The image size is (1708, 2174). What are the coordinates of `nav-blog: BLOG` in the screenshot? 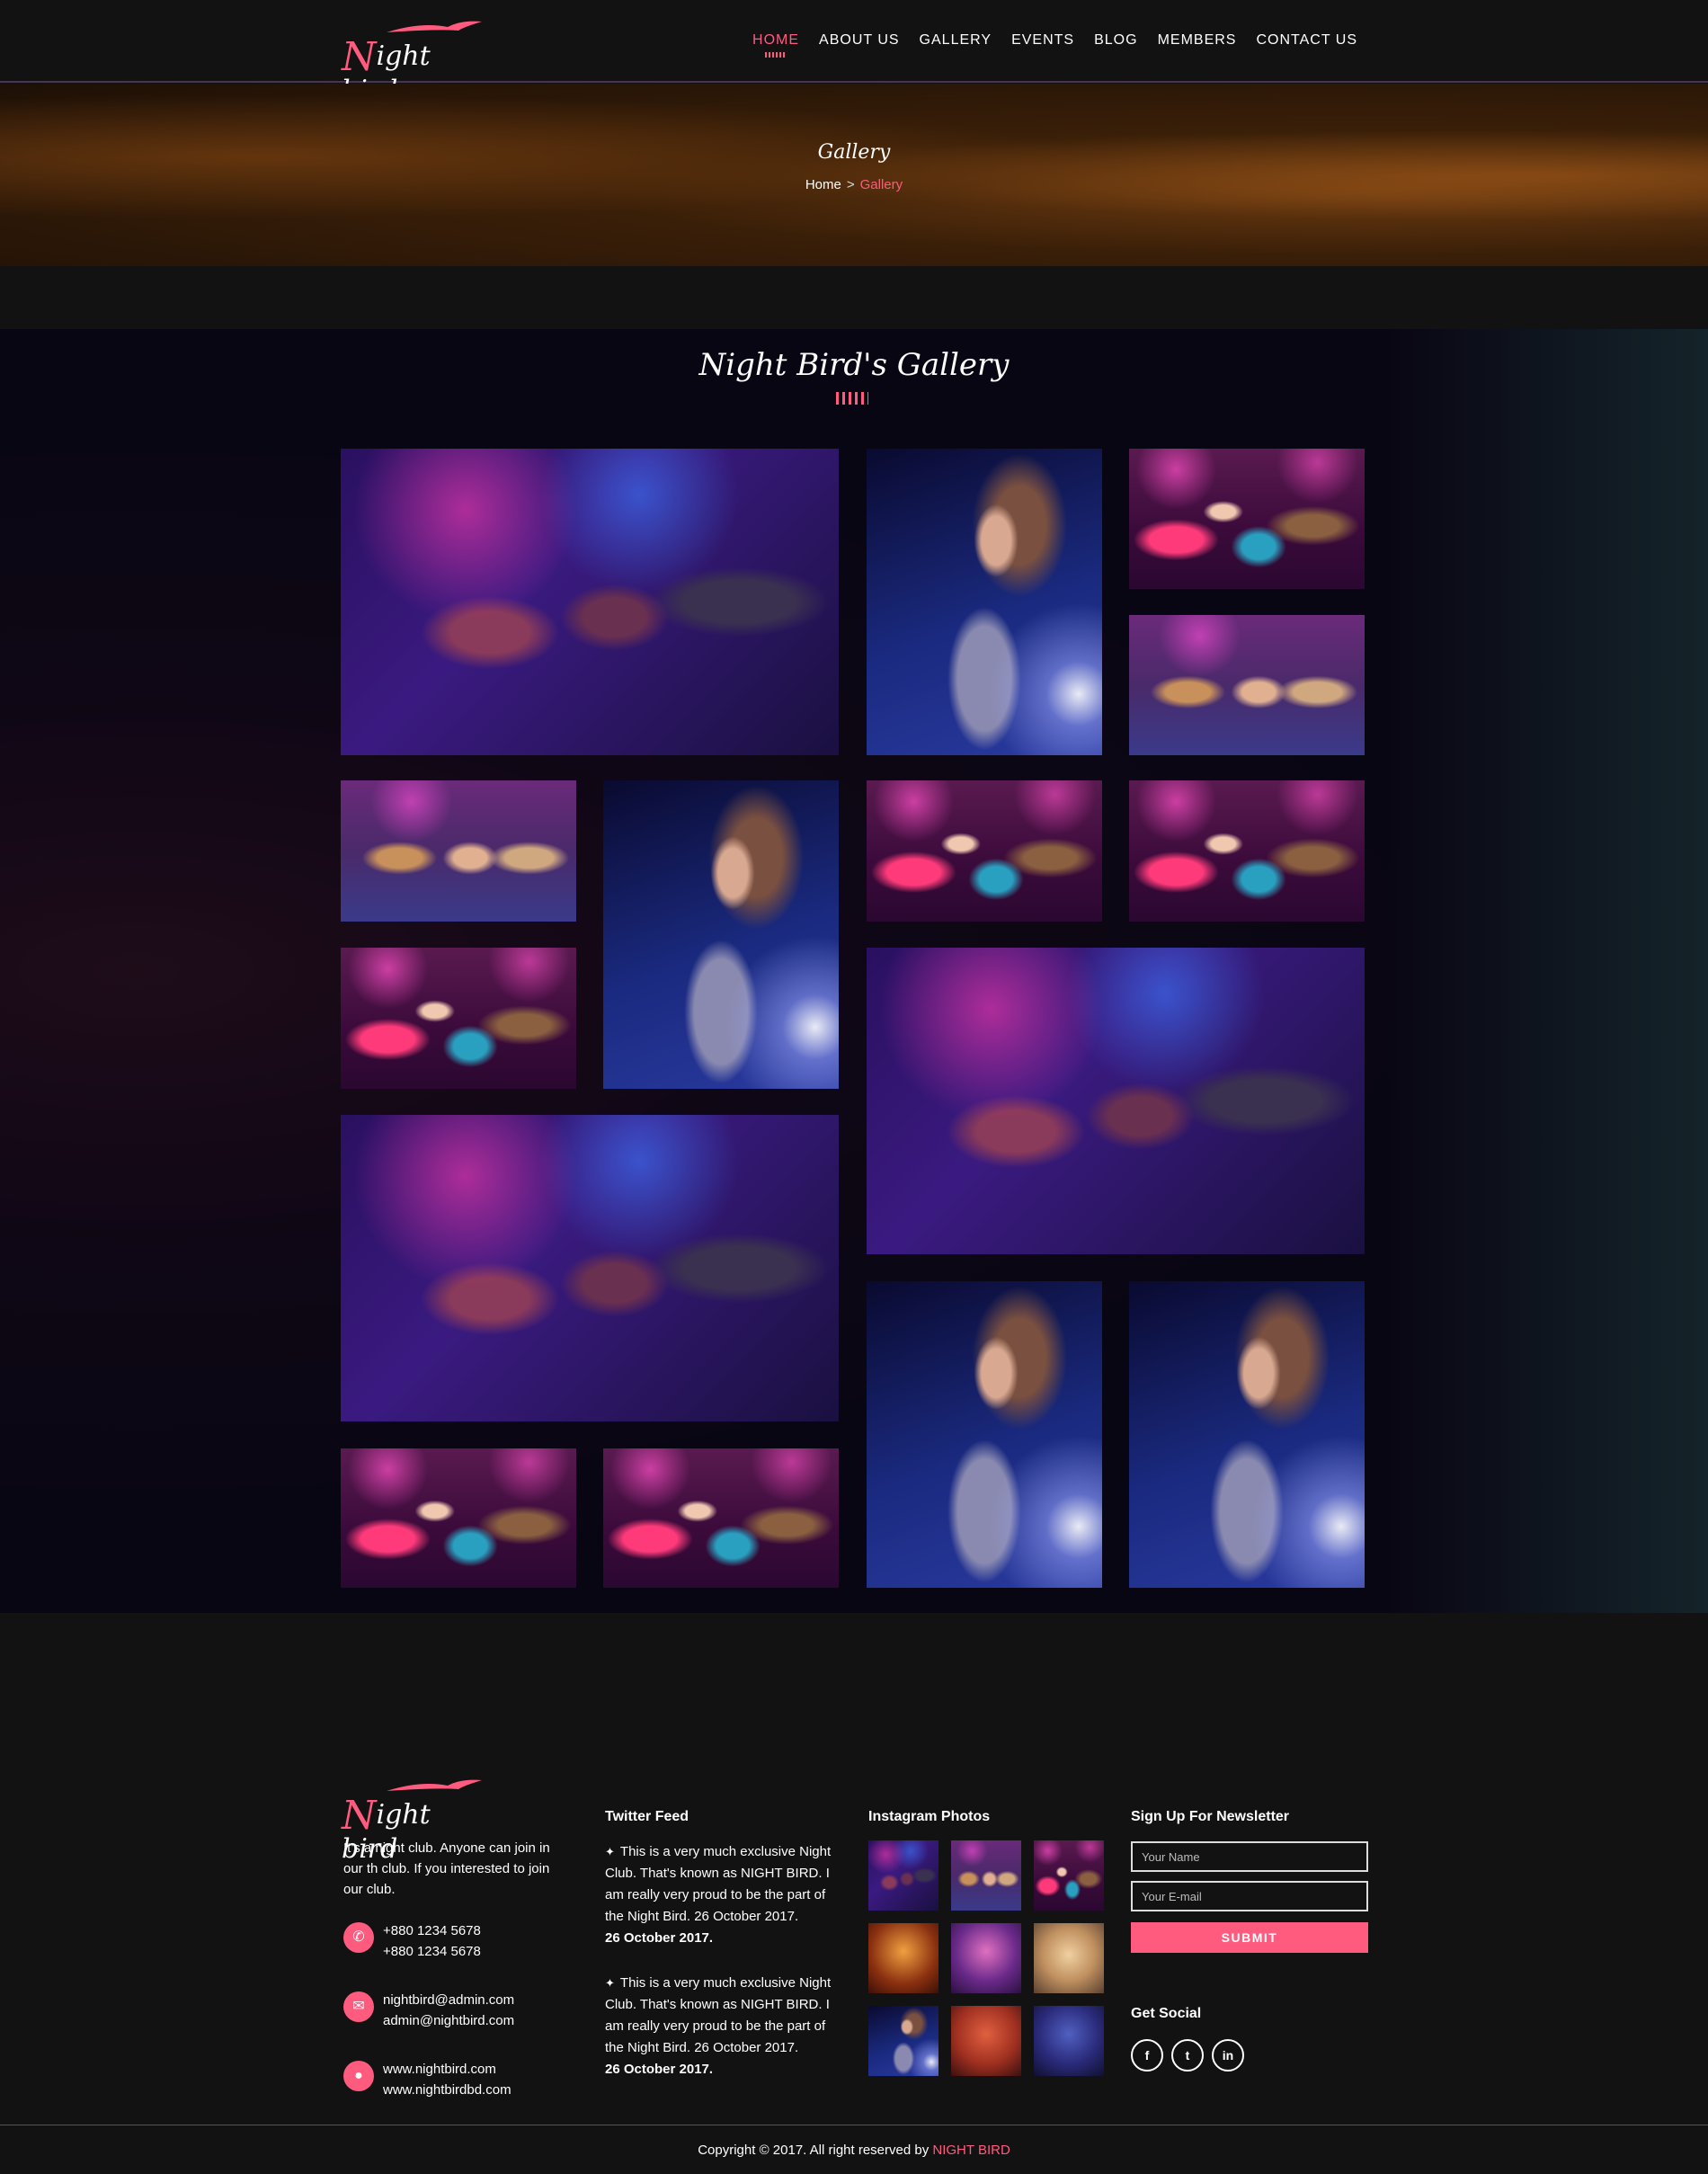 It's located at (1115, 41).